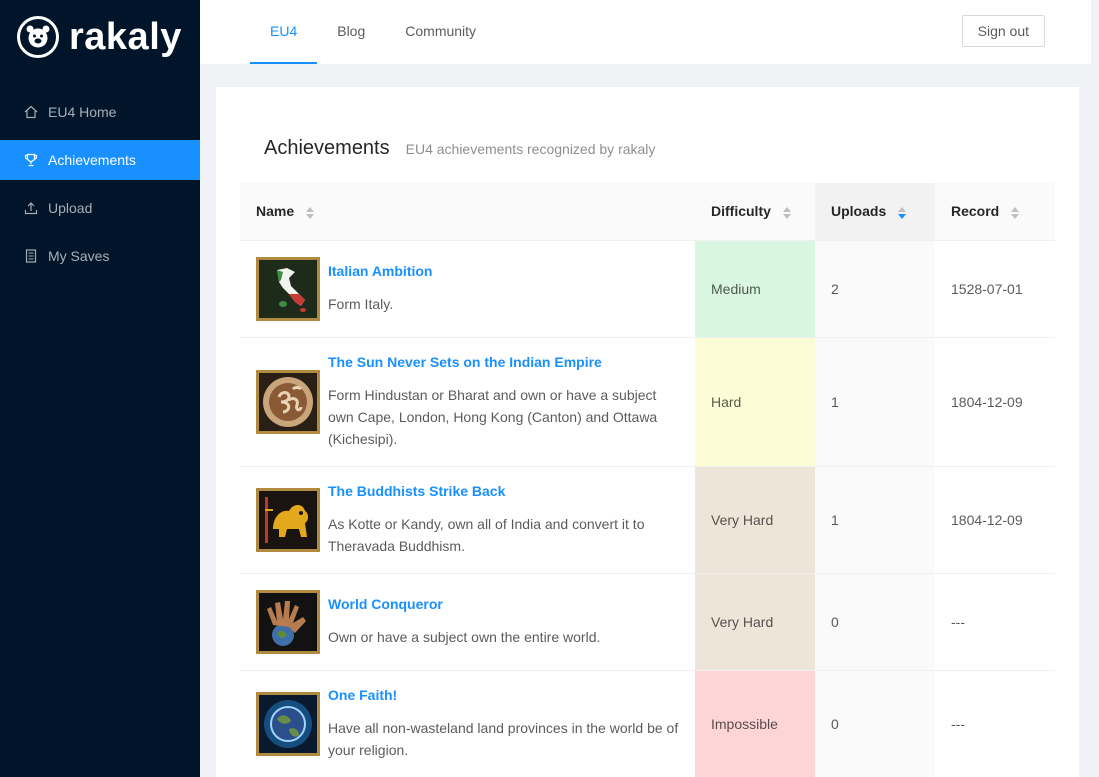 This screenshot has width=1099, height=777. I want to click on lion-flag-icon, so click(288, 519).